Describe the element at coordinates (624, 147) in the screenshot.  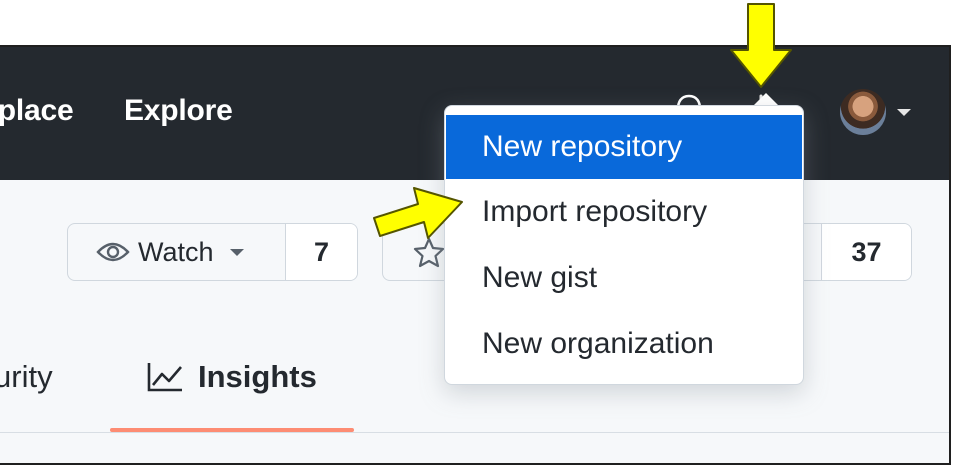
I see `menu-item-new-repository: New repository` at that location.